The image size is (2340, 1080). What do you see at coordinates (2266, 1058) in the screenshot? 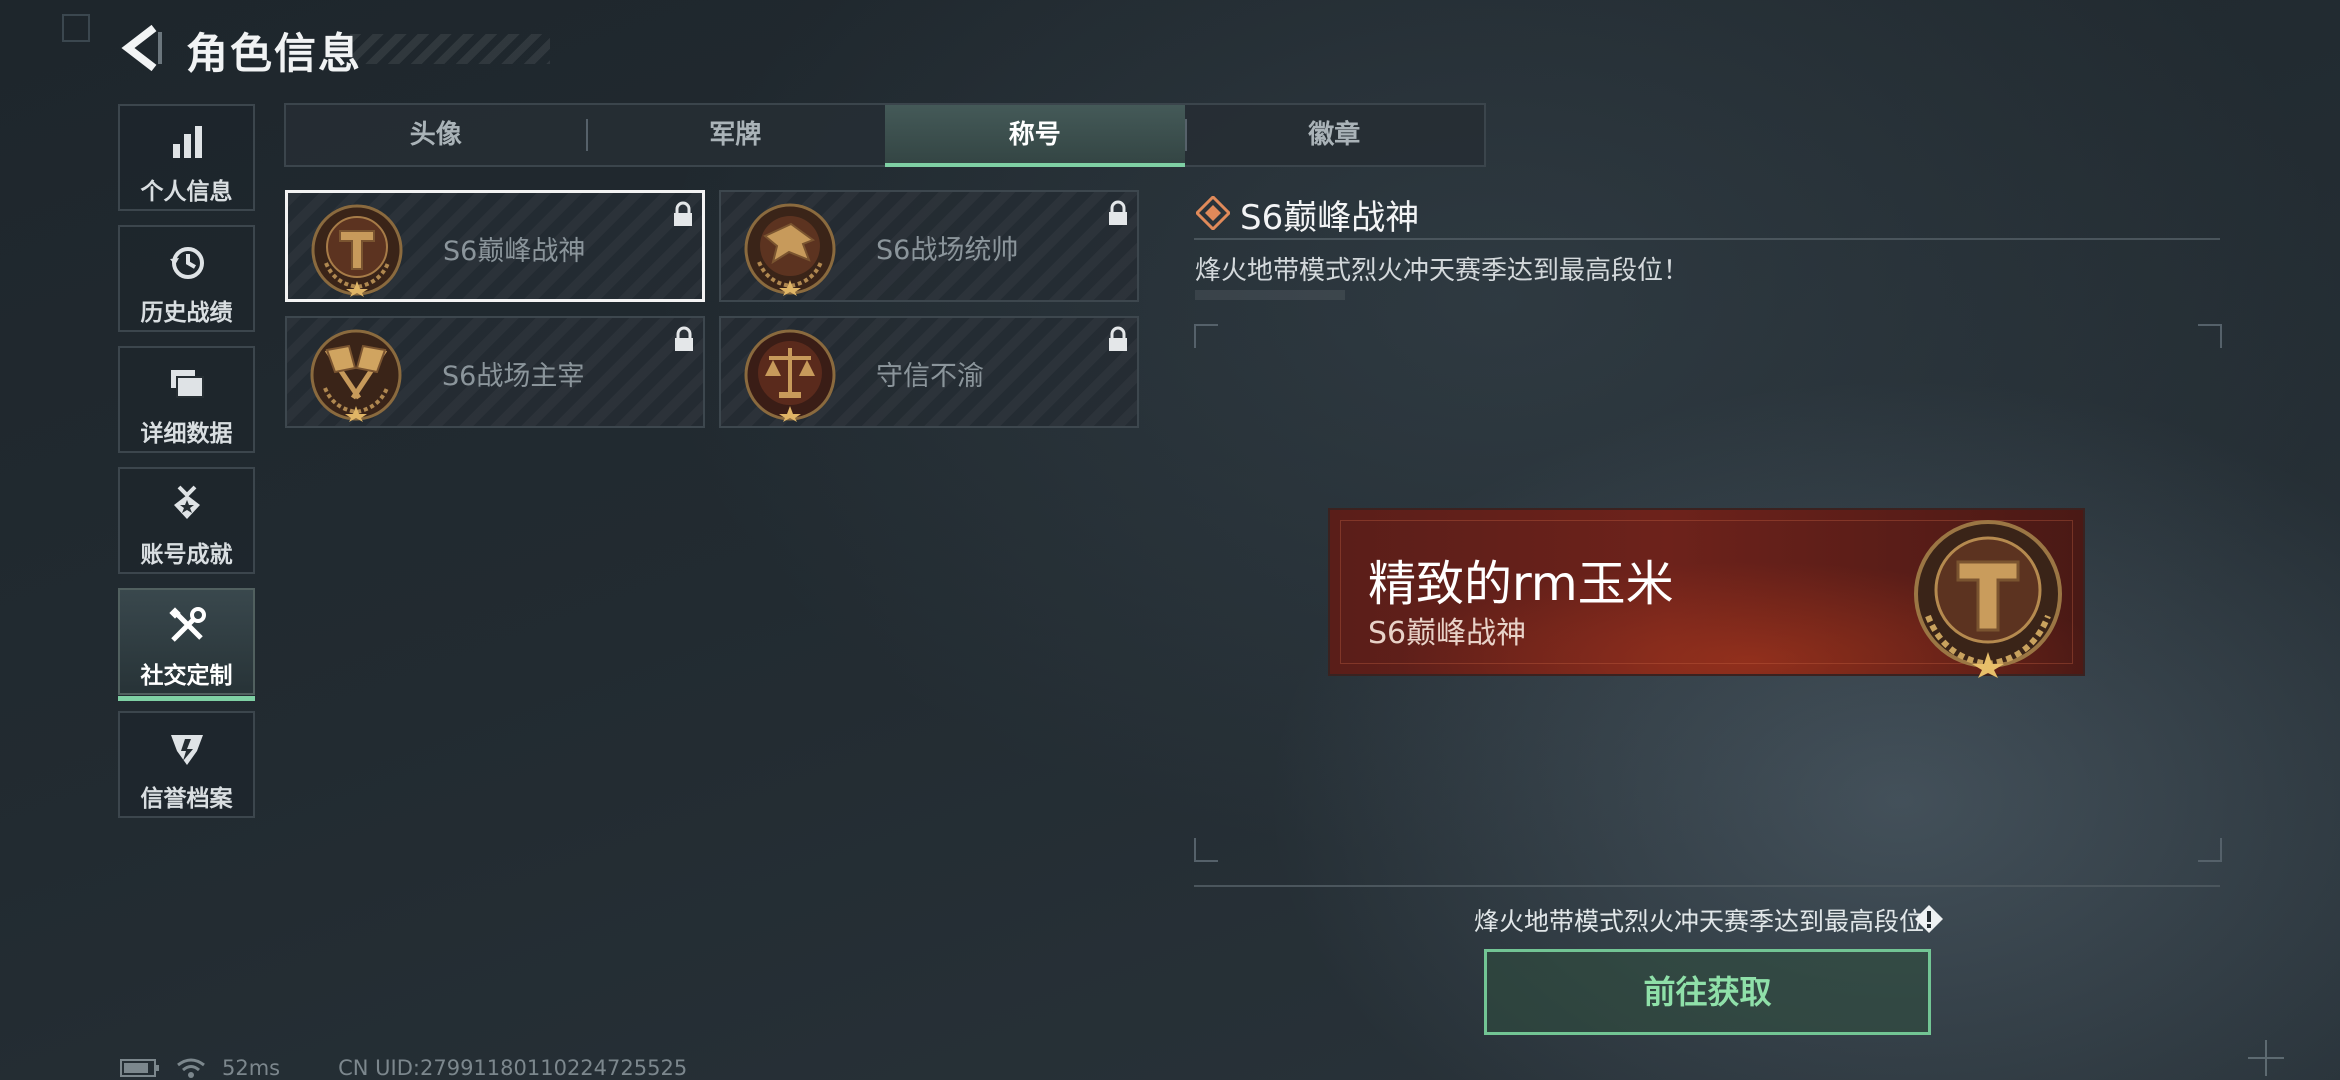
I see `crosshair-icon` at bounding box center [2266, 1058].